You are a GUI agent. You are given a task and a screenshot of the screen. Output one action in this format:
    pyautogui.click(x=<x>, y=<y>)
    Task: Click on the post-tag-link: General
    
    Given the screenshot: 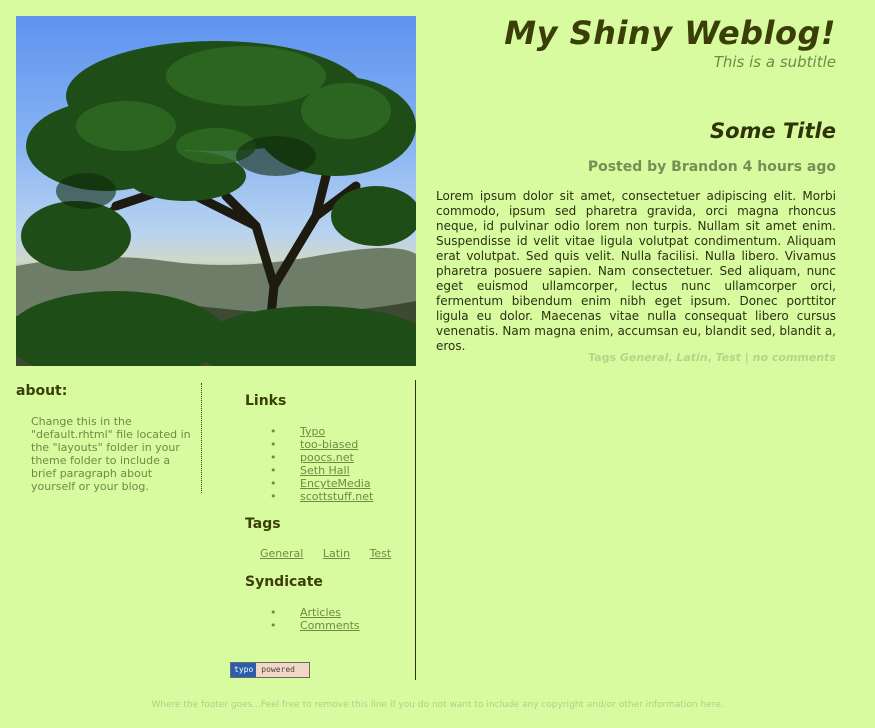 What is the action you would take?
    pyautogui.click(x=644, y=357)
    